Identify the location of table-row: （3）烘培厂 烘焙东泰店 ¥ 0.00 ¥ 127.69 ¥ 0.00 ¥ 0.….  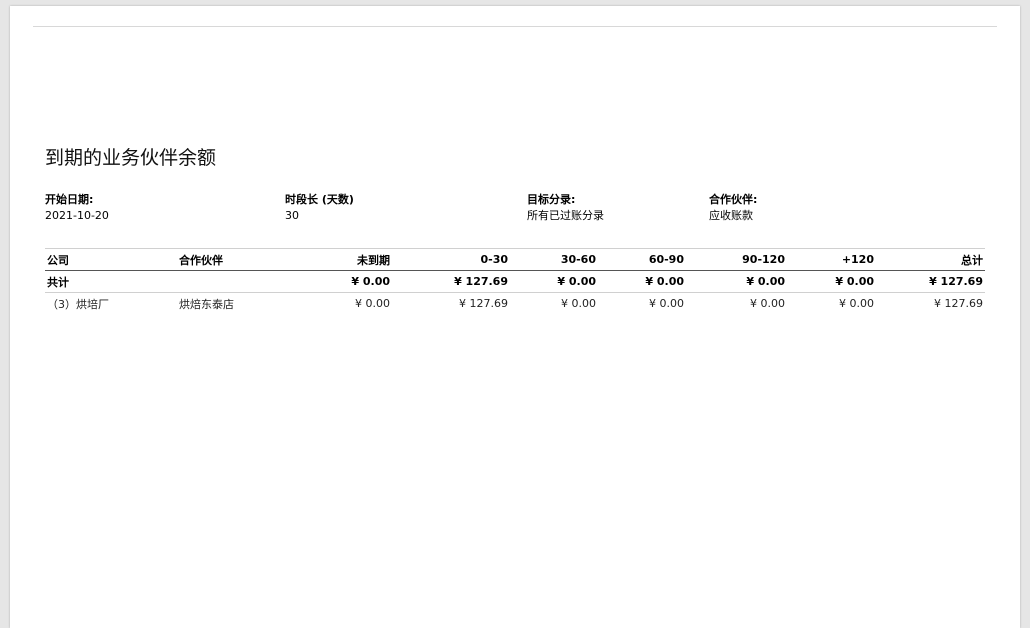
(515, 304).